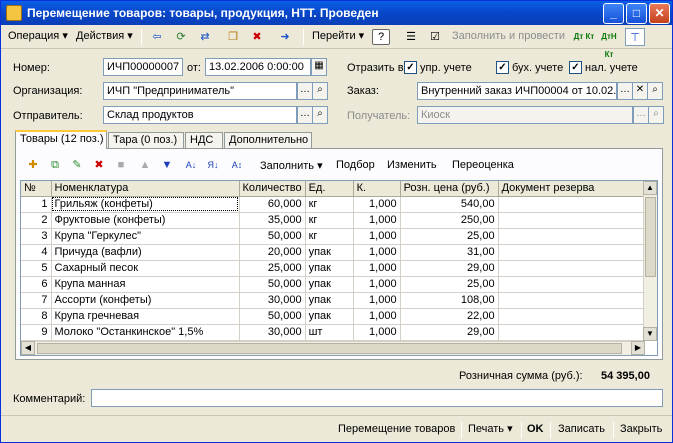  Describe the element at coordinates (145, 252) in the screenshot. I see `table-cell: Причуда (вафли)` at that location.